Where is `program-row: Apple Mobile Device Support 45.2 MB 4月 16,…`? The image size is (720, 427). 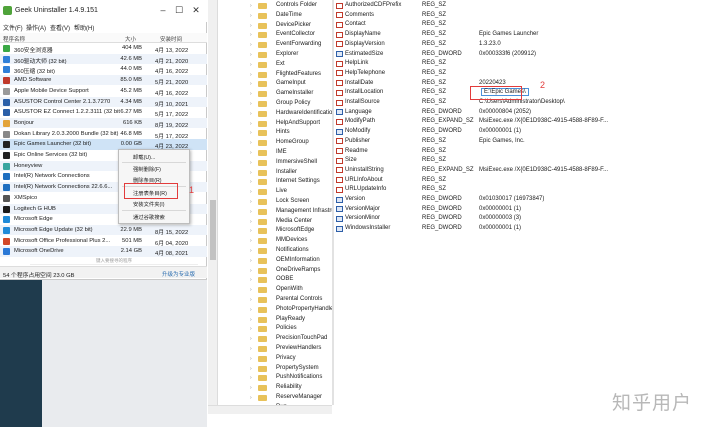 program-row: Apple Mobile Device Support 45.2 MB 4月 16,… is located at coordinates (103, 91).